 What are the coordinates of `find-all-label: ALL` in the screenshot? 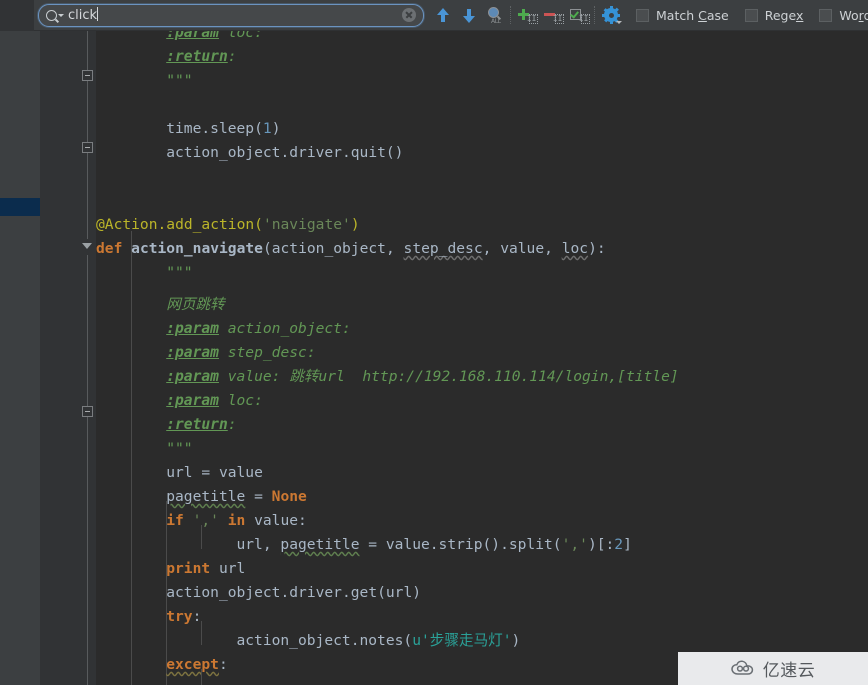 It's located at (496, 21).